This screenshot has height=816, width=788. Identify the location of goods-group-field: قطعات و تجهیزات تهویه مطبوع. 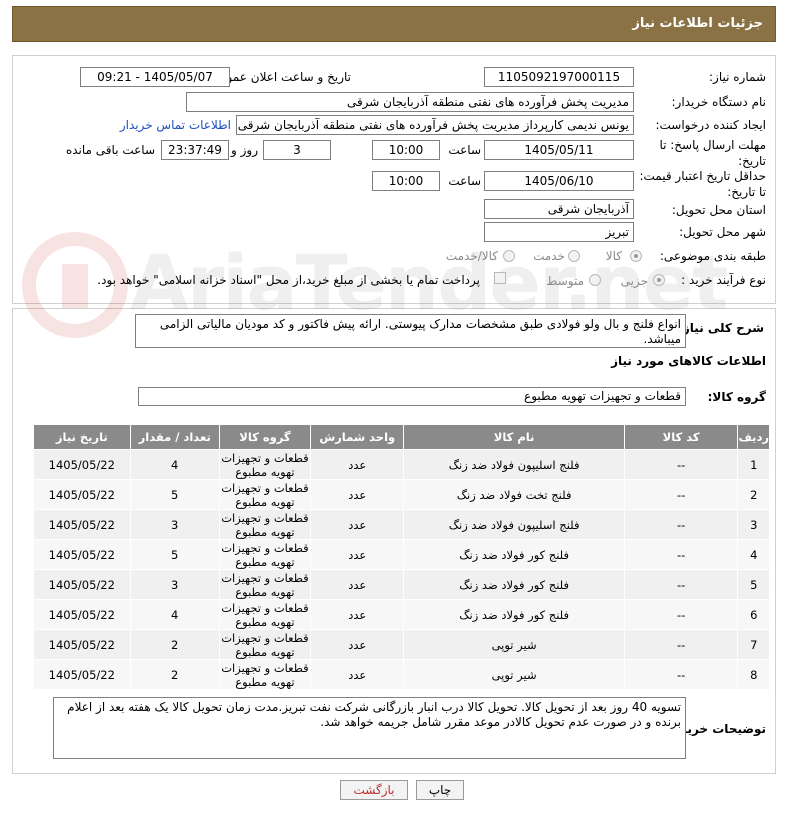
(412, 396).